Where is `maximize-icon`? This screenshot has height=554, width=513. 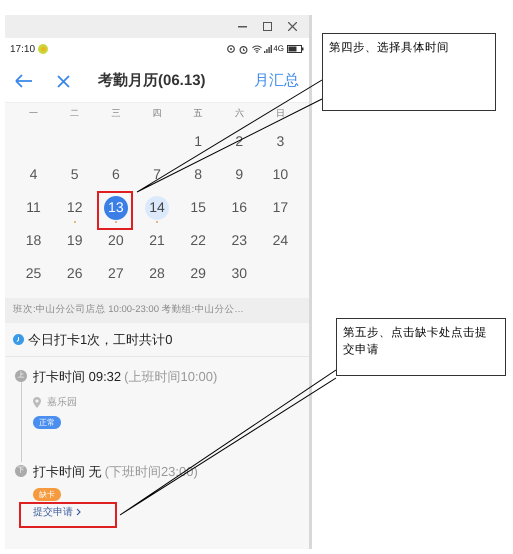 maximize-icon is located at coordinates (267, 26).